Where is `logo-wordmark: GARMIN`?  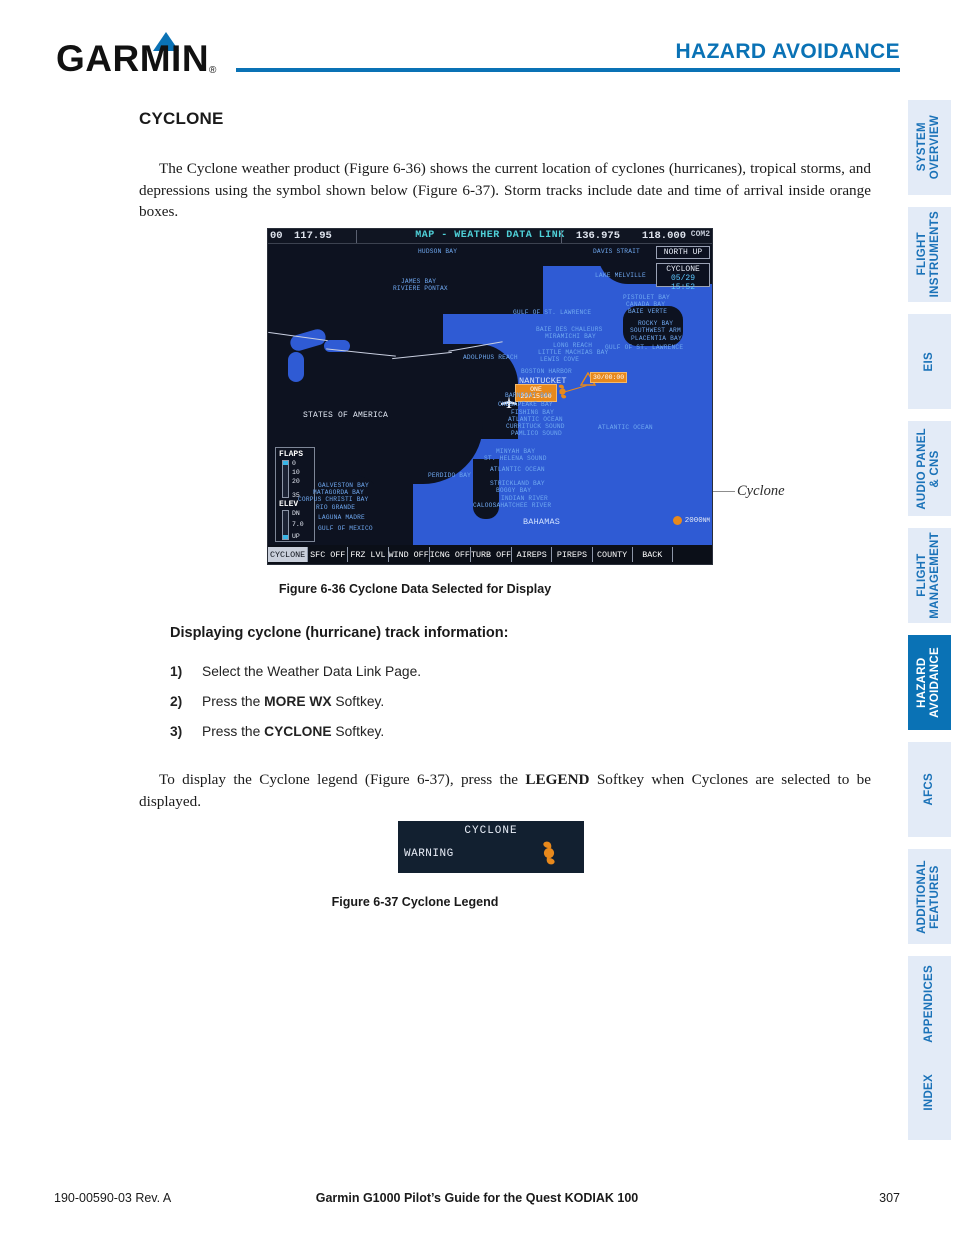 logo-wordmark: GARMIN is located at coordinates (133, 58).